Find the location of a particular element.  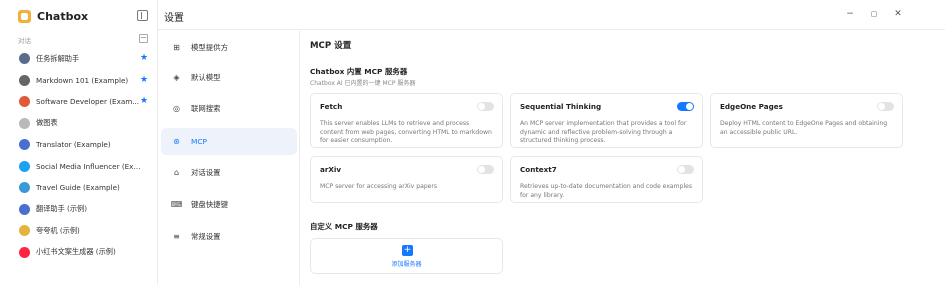

brand: Chatbox is located at coordinates (53, 16).